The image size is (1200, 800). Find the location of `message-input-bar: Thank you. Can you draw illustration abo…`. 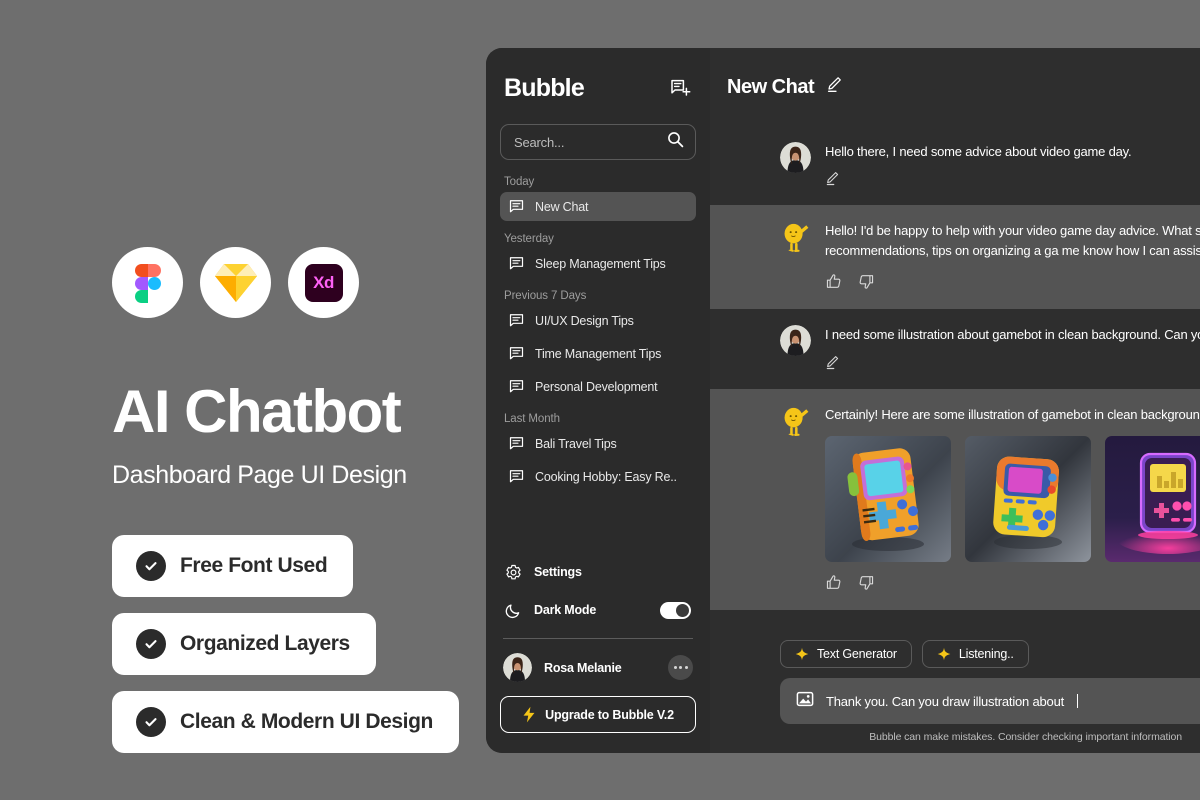

message-input-bar: Thank you. Can you draw illustration abo… is located at coordinates (990, 701).